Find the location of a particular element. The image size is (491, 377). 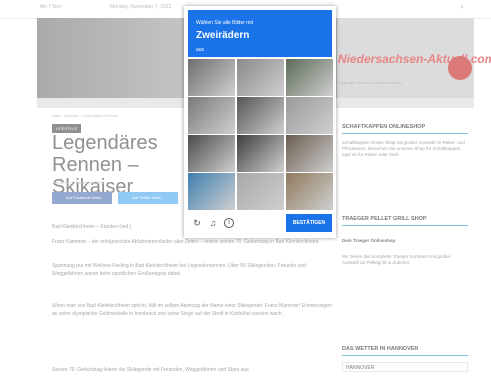

street-scene-tile is located at coordinates (211, 77).